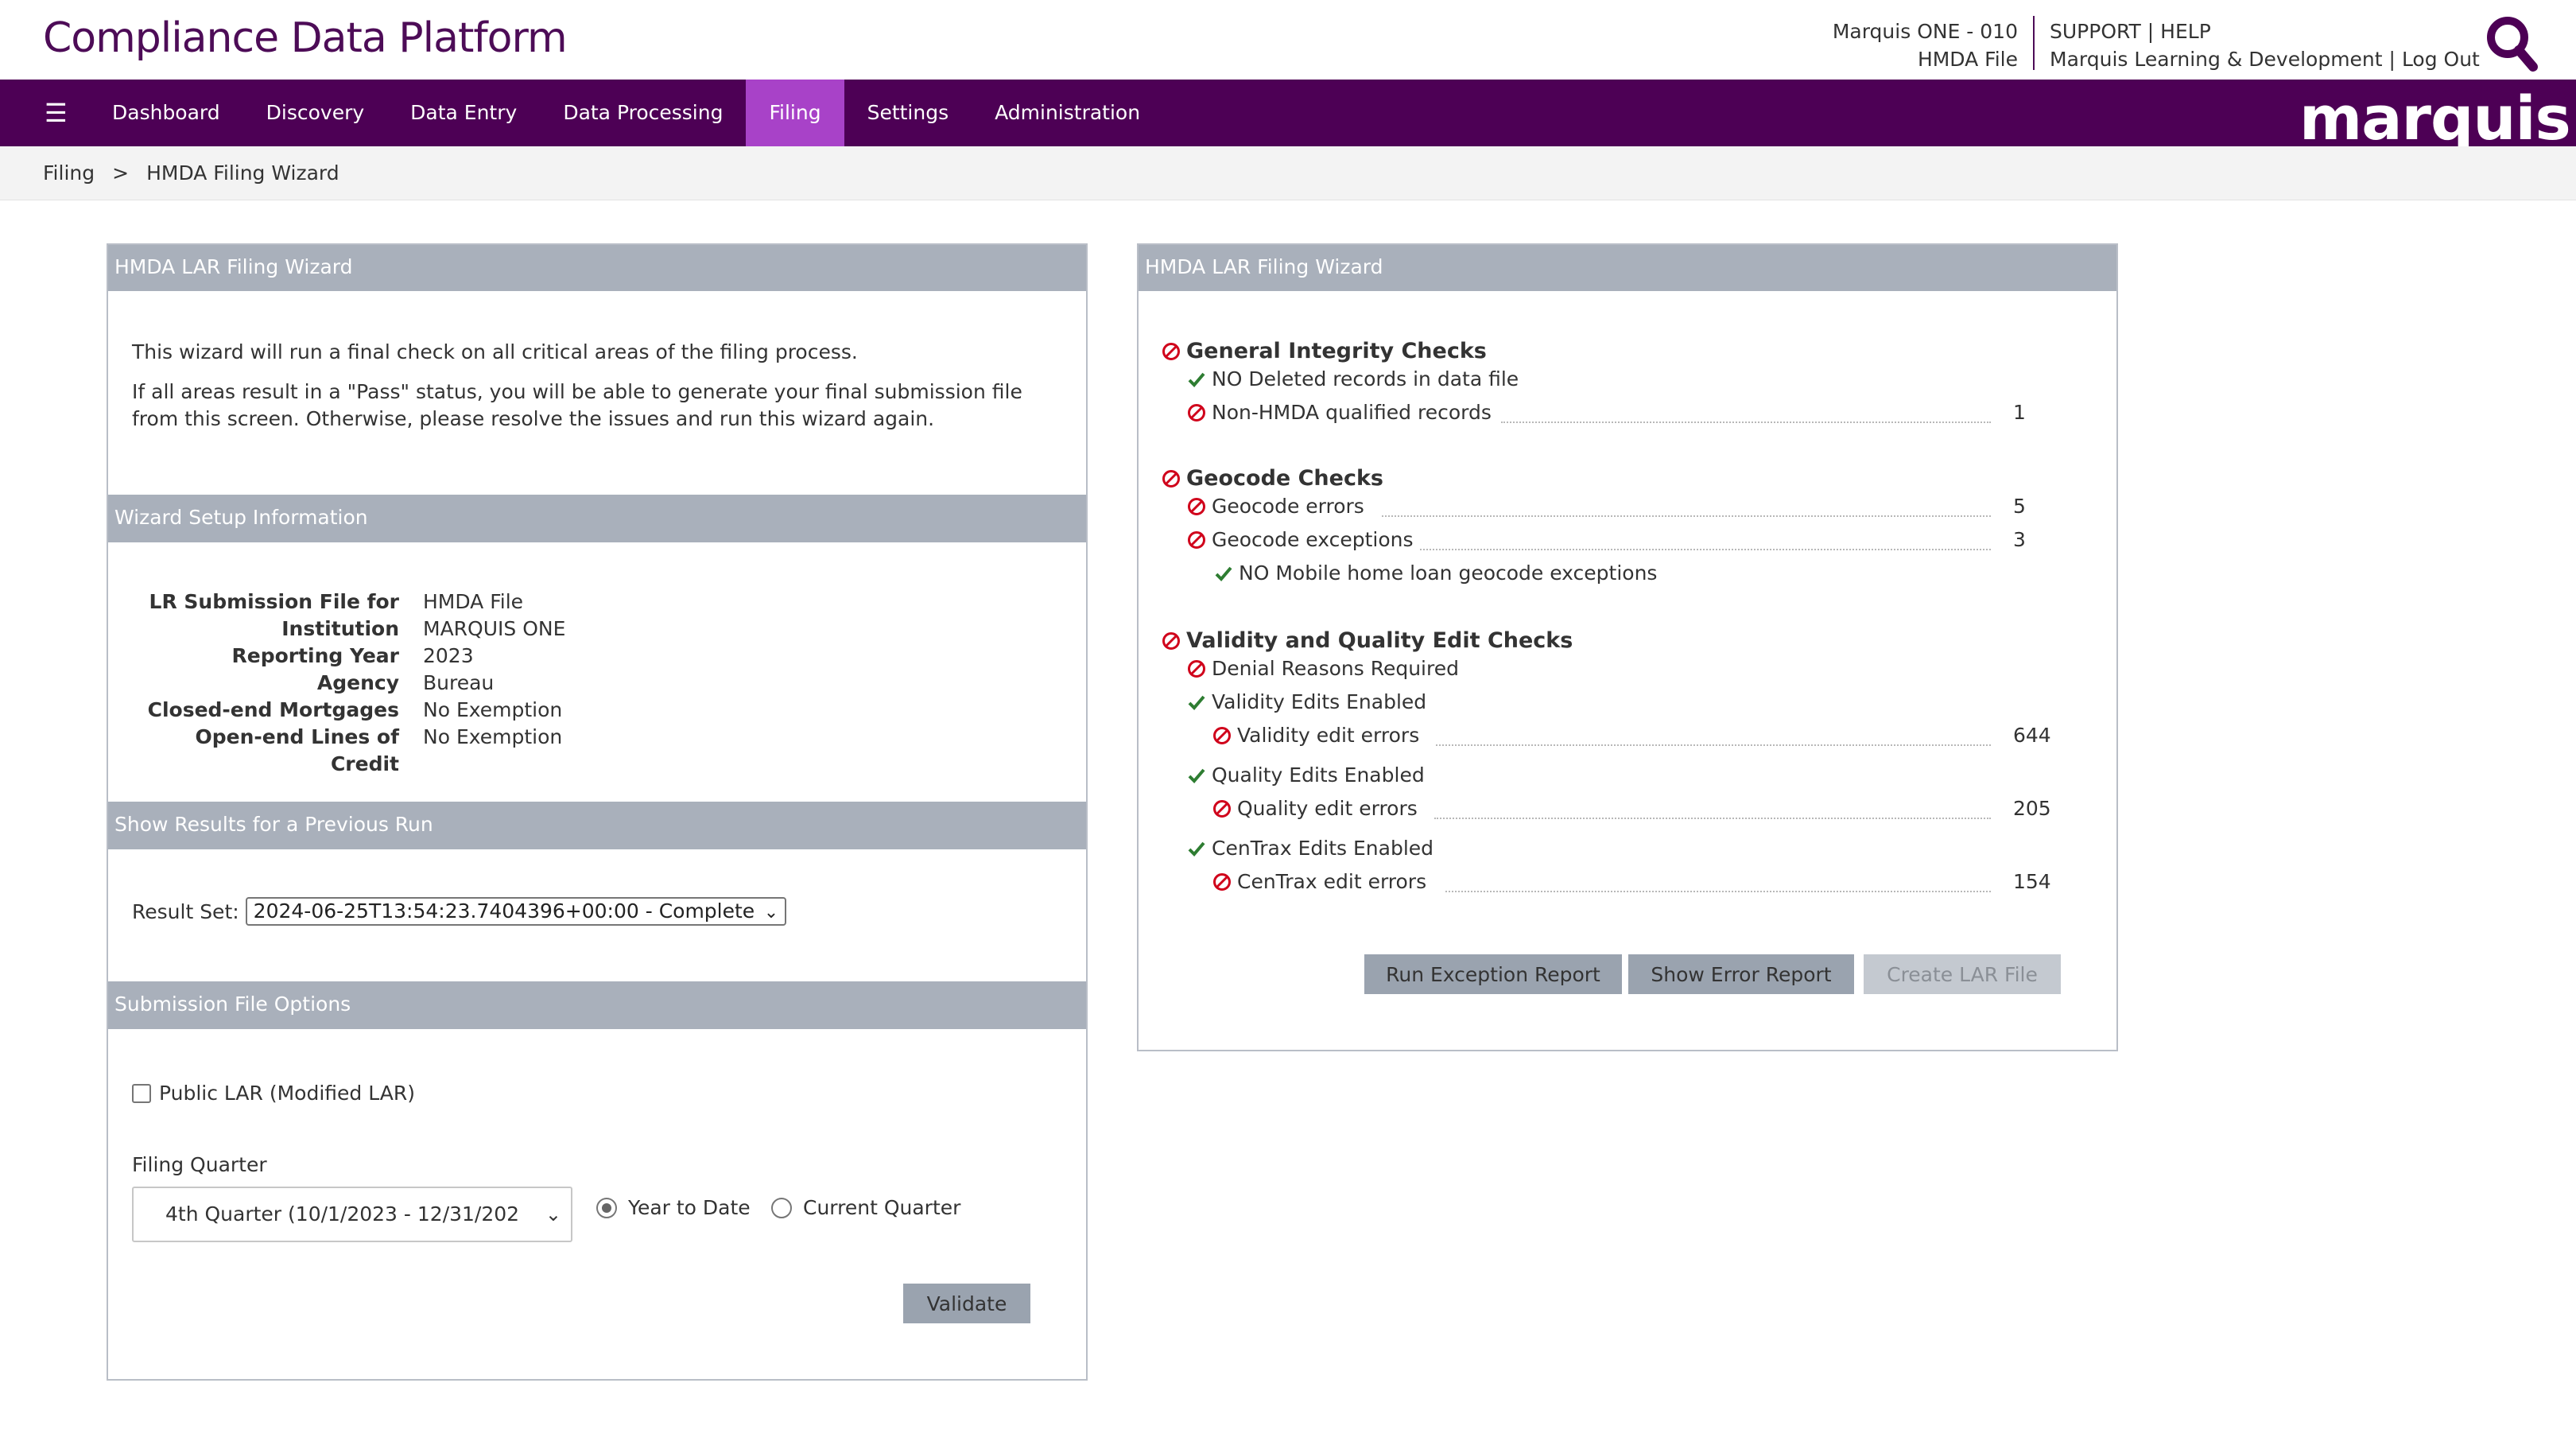 This screenshot has height=1449, width=2576. Describe the element at coordinates (287, 1093) in the screenshot. I see `public-lar-label: Public LAR (Modified LAR)` at that location.